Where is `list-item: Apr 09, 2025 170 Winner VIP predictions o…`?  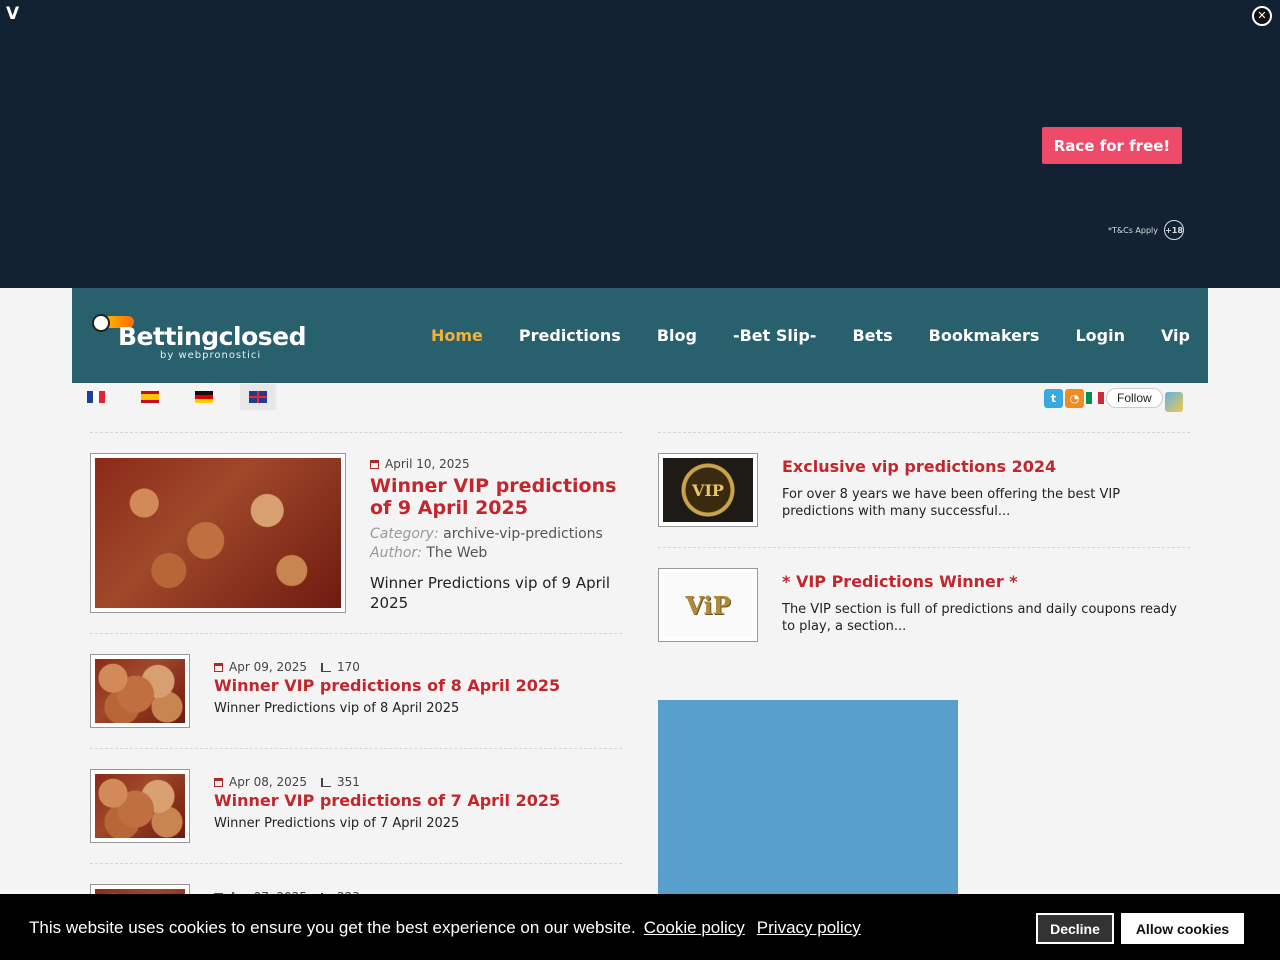
list-item: Apr 09, 2025 170 Winner VIP predictions o… is located at coordinates (356, 691).